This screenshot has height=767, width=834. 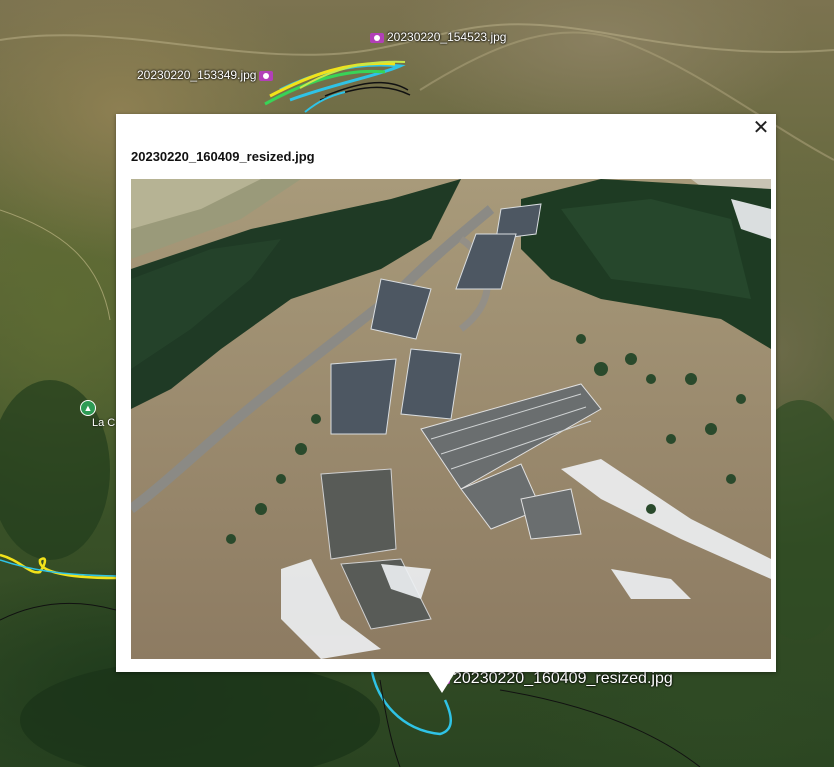 I want to click on hiking-icon: ▲, so click(x=88, y=408).